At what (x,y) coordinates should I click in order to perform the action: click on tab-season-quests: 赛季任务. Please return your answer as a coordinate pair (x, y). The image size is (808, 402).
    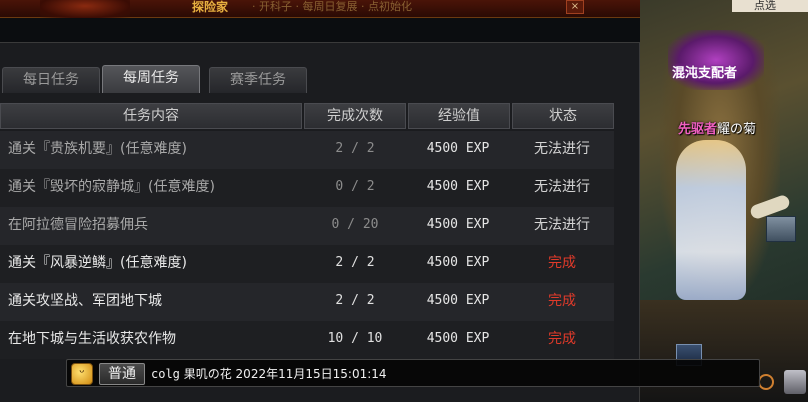
    Looking at the image, I should click on (258, 80).